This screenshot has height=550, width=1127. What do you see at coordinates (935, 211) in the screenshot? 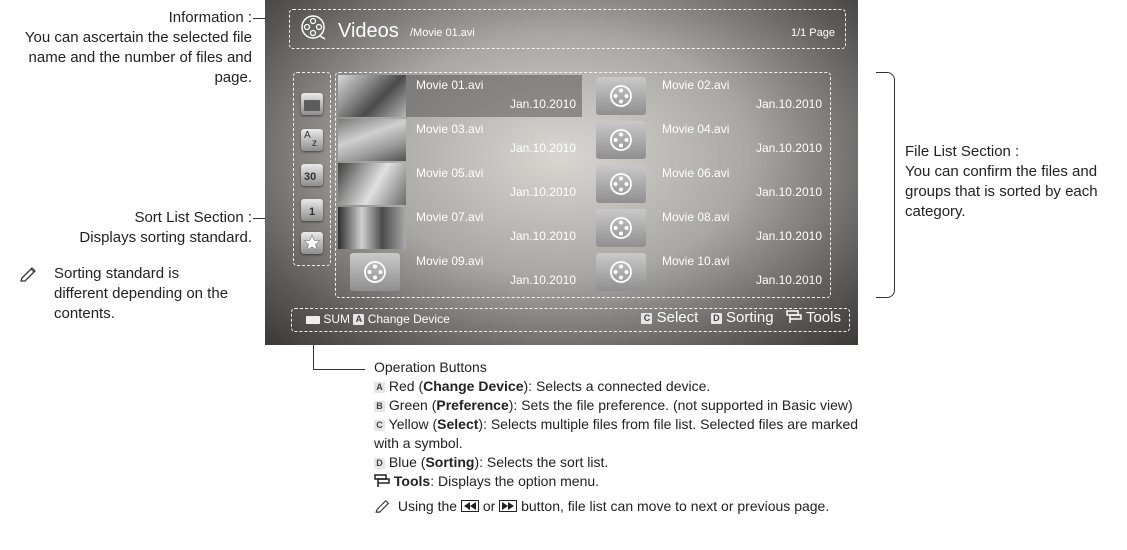
I see `file-list-line3: category.` at bounding box center [935, 211].